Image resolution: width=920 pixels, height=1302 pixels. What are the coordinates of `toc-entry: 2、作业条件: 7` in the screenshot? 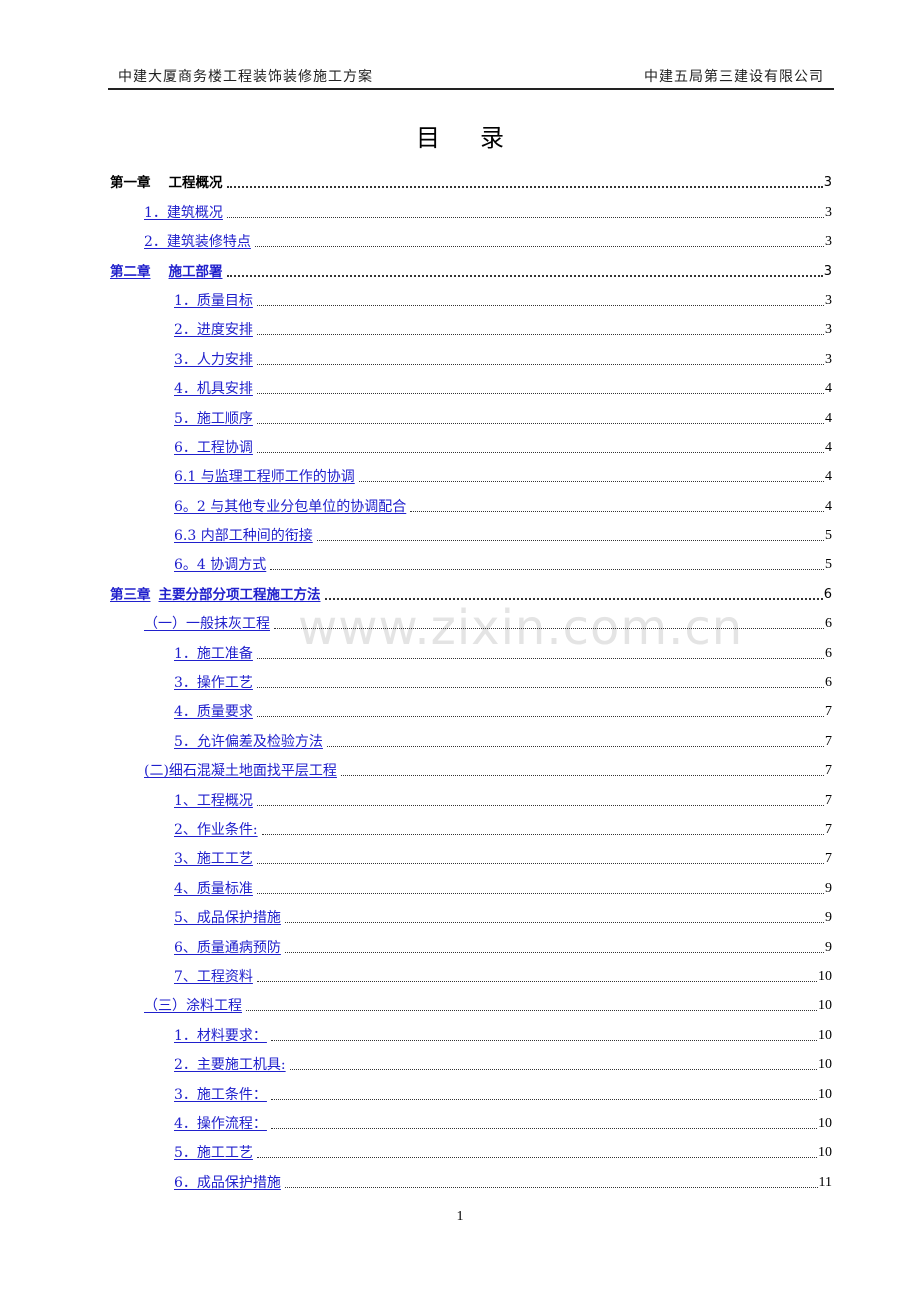 It's located at (471, 824).